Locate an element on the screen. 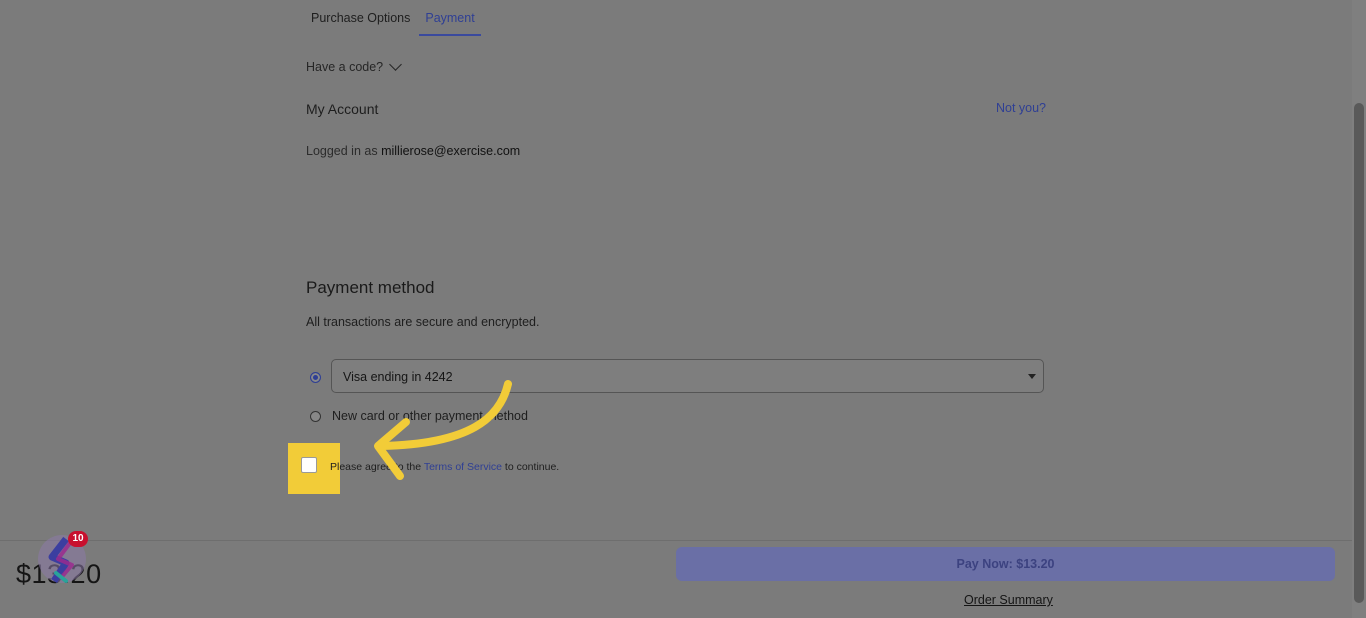 The width and height of the screenshot is (1366, 618). not-you-link: Not you? is located at coordinates (1021, 108).